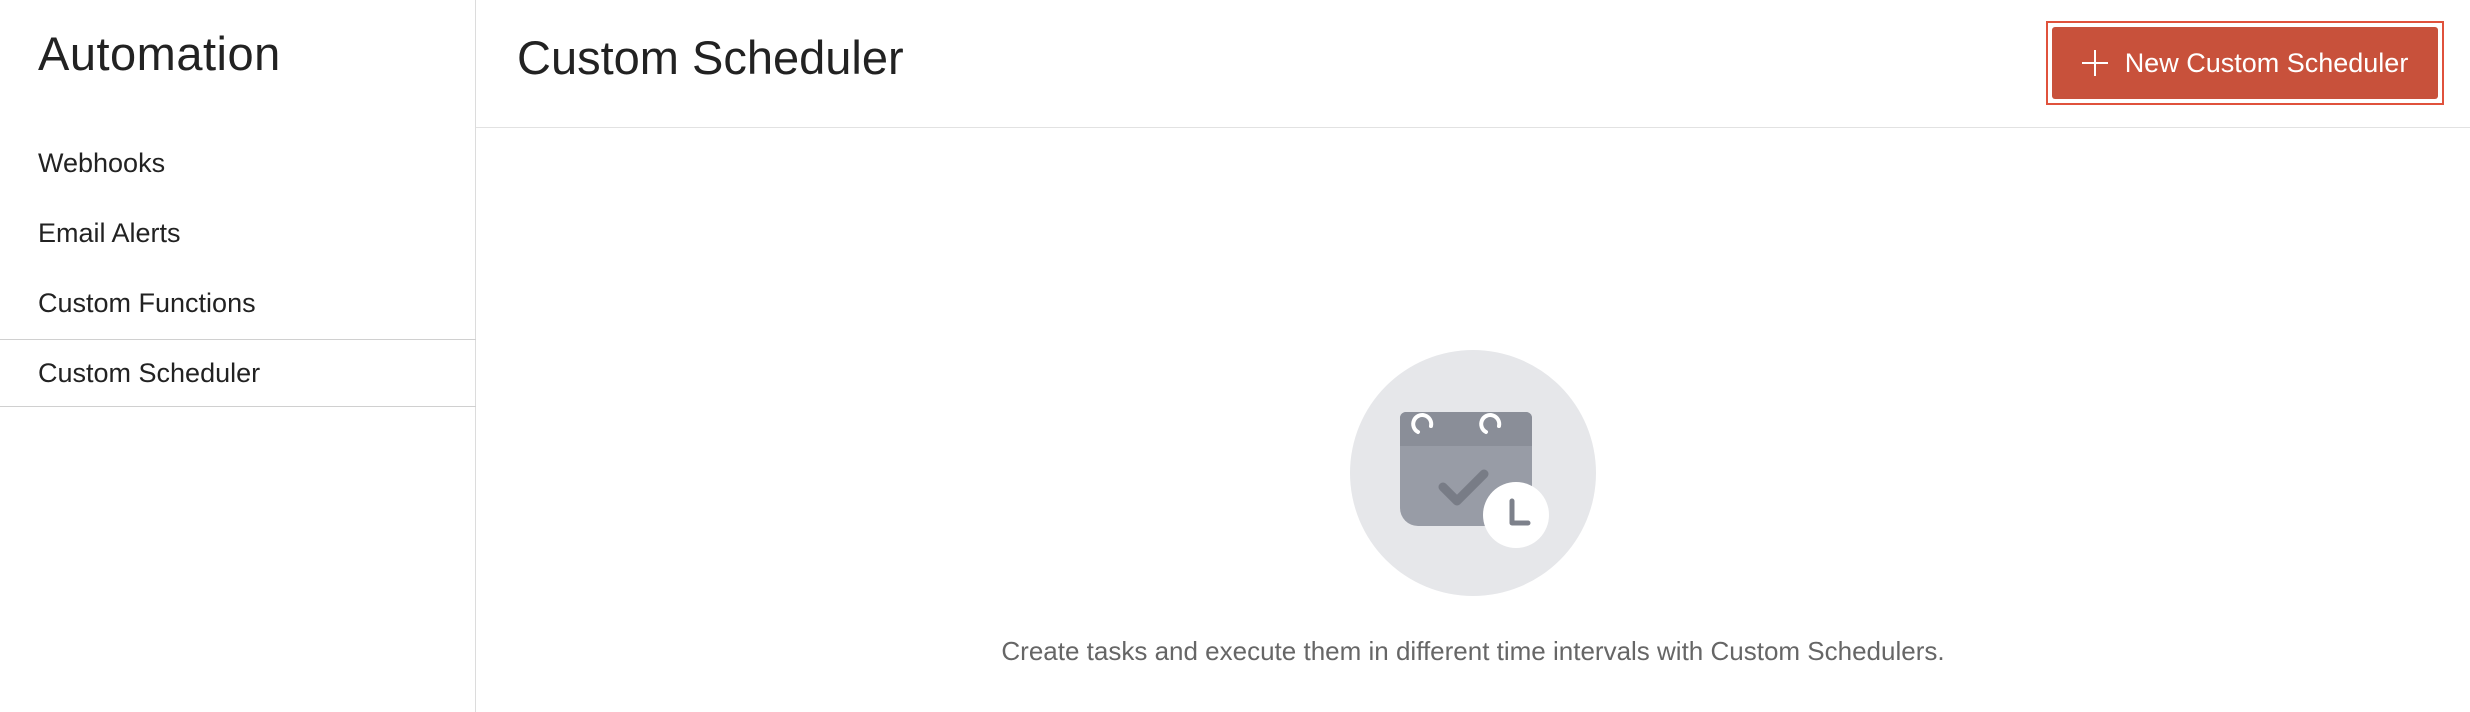 This screenshot has width=2470, height=712. I want to click on sidebar-item-email-alerts: Email Alerts, so click(238, 233).